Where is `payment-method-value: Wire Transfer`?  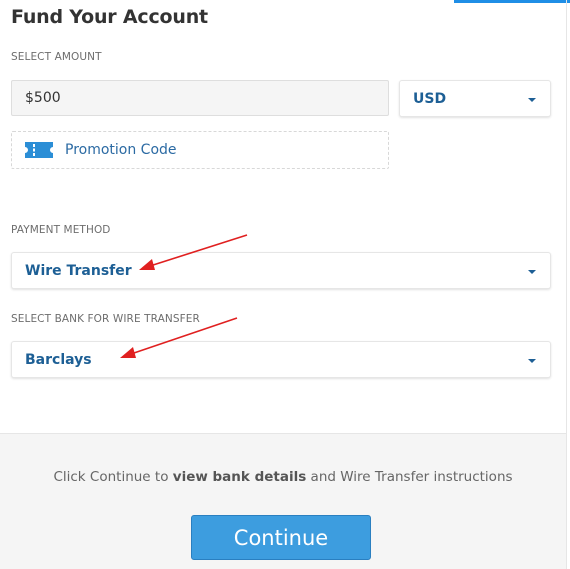 payment-method-value: Wire Transfer is located at coordinates (78, 270).